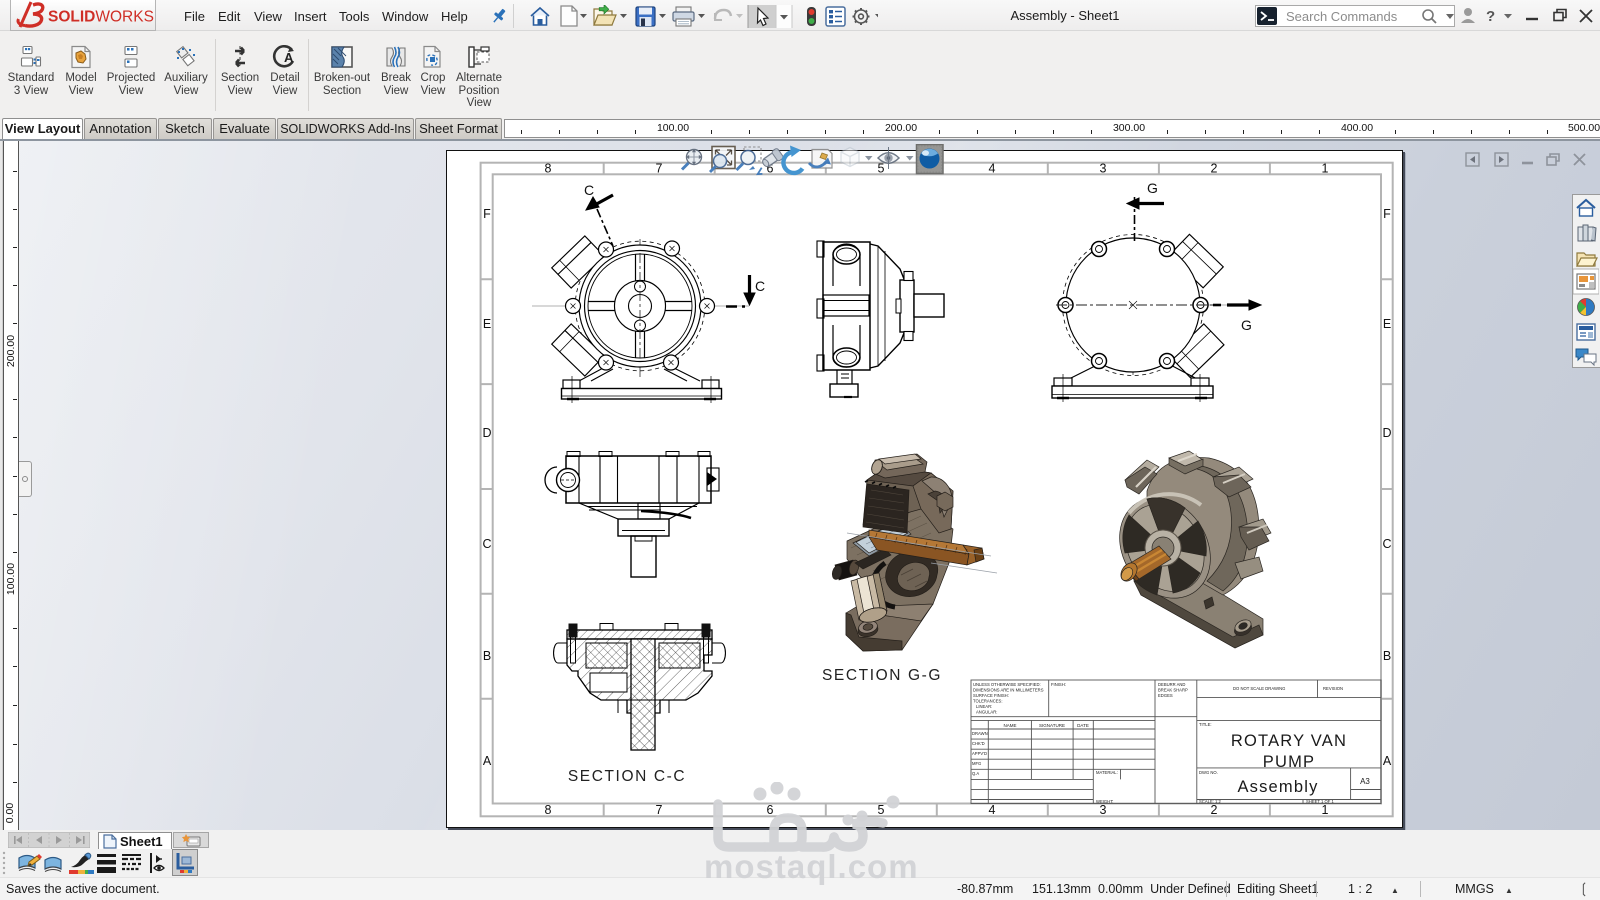 Image resolution: width=1600 pixels, height=900 pixels. Describe the element at coordinates (1171, 684) in the screenshot. I see `svg-text: DEBURR AND` at that location.